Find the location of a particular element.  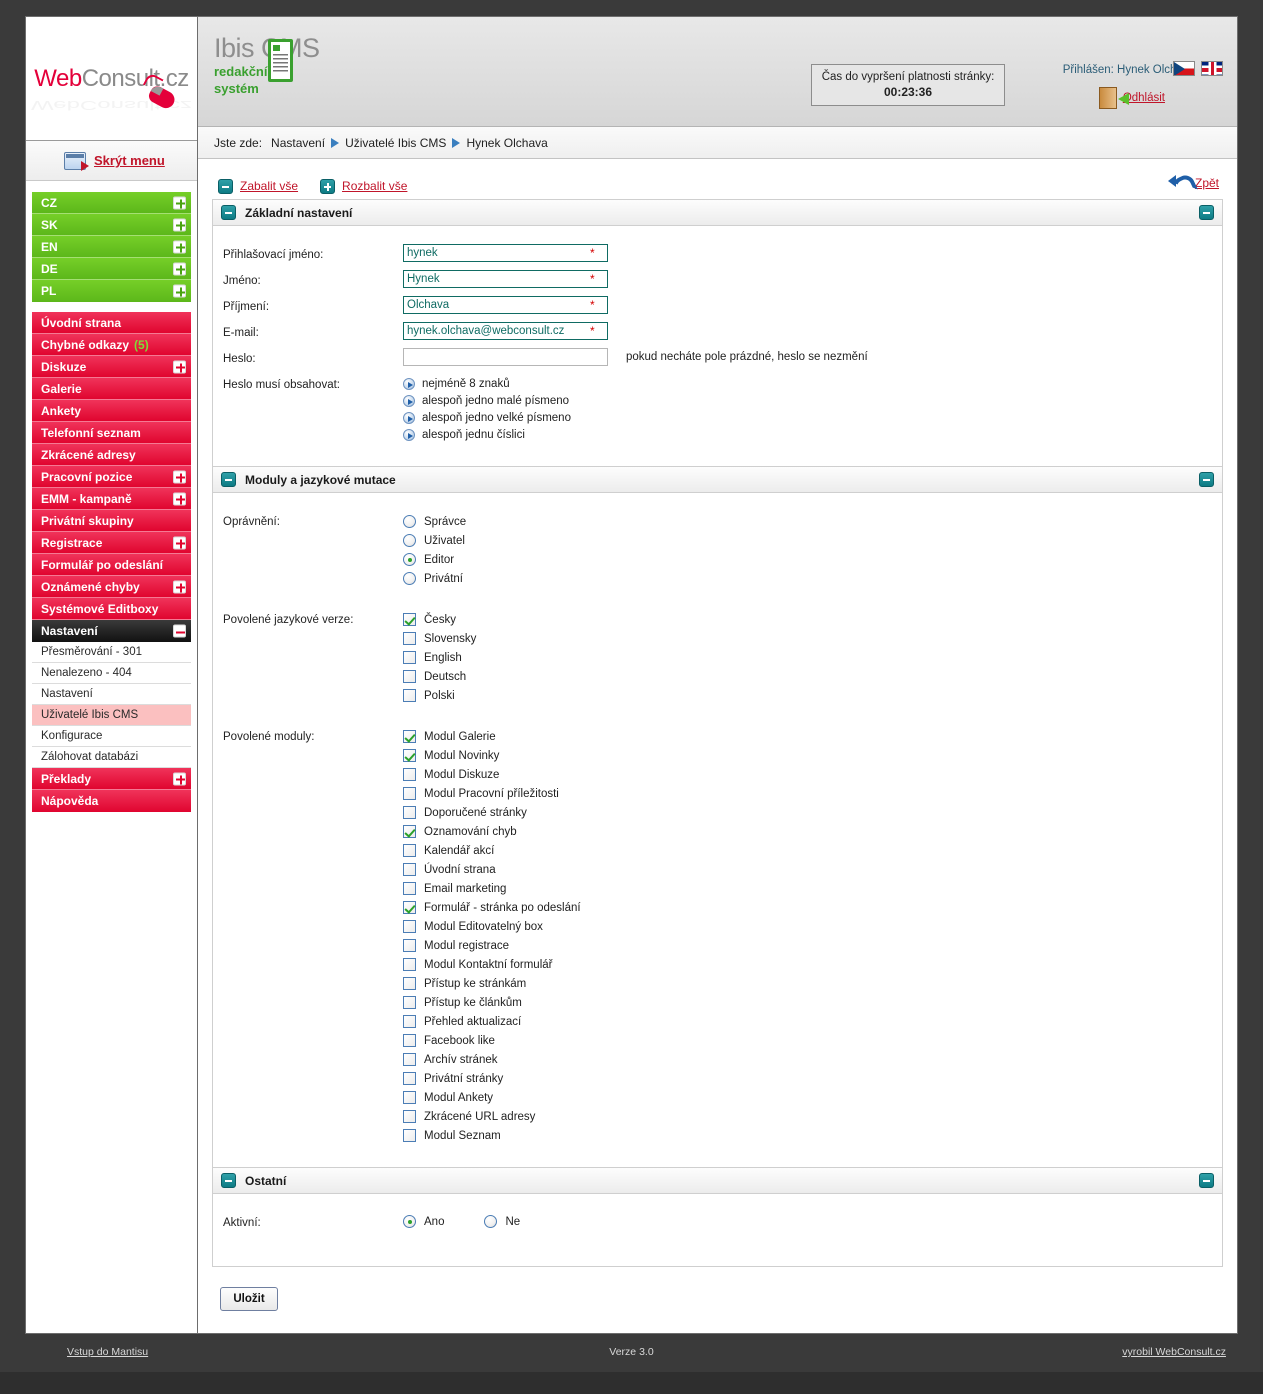

sidebar-item-cz: CZ is located at coordinates (111, 203).